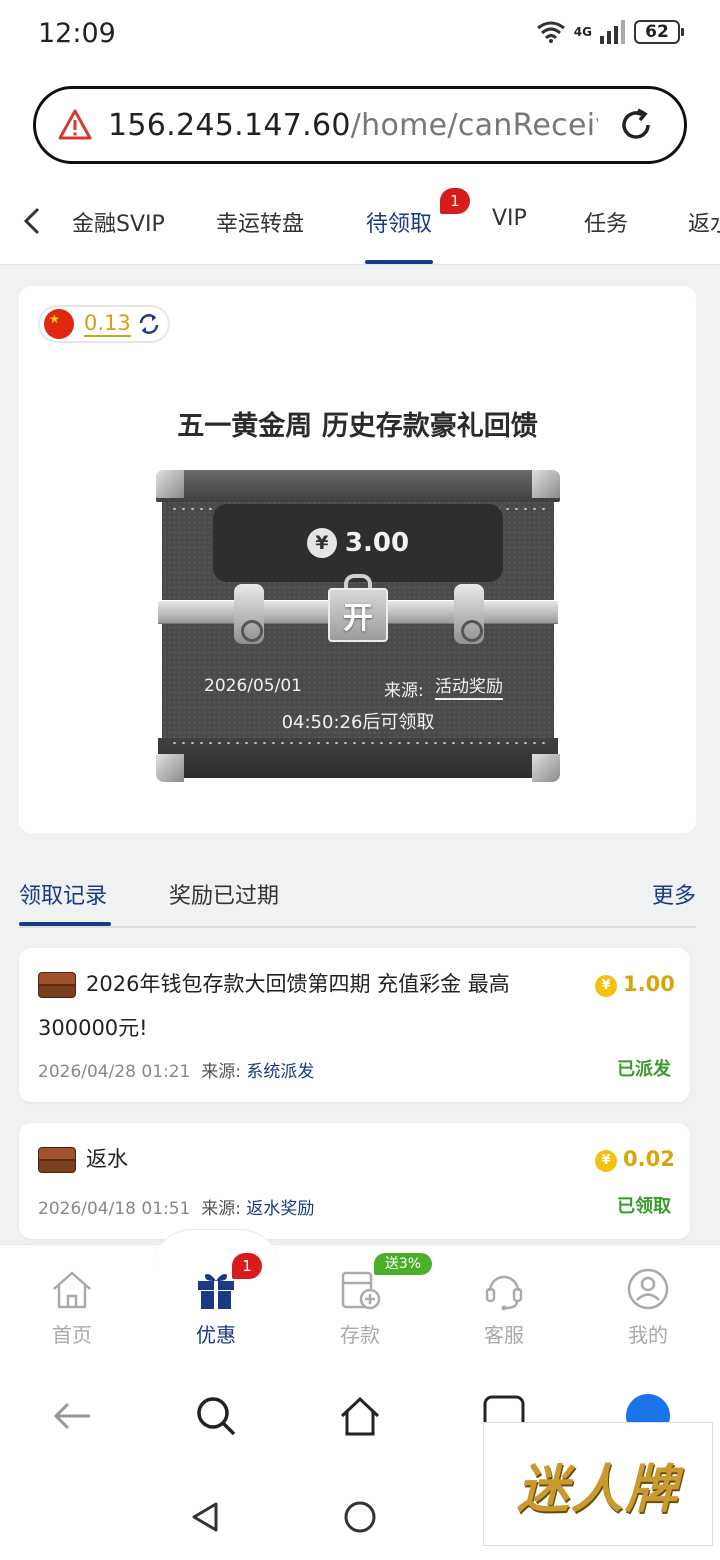 This screenshot has height=1560, width=720. What do you see at coordinates (659, 32) in the screenshot?
I see `battery-indicator: 62` at bounding box center [659, 32].